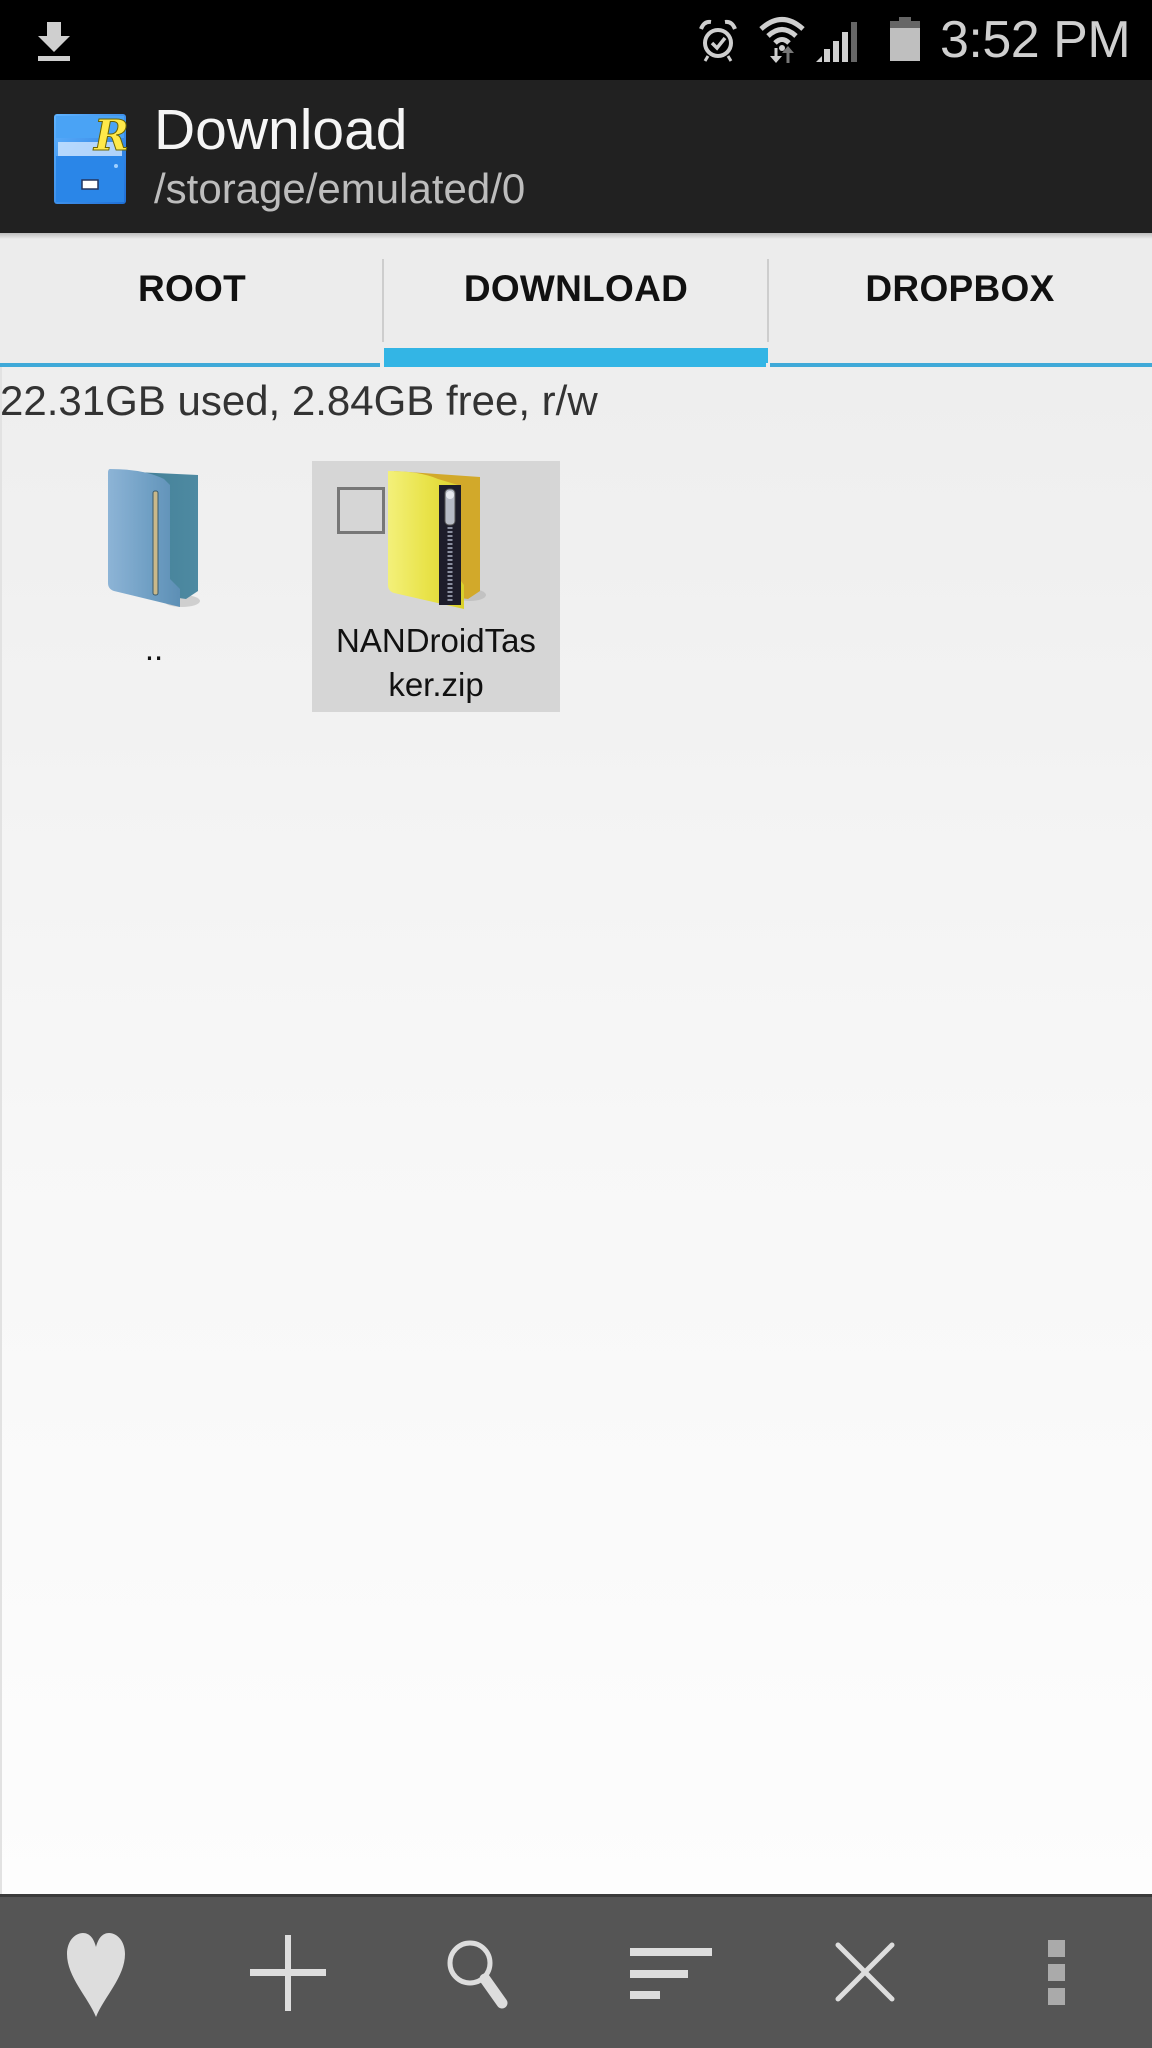 This screenshot has height=2048, width=1152. Describe the element at coordinates (960, 288) in the screenshot. I see `tab-dropbox-label: DROPBOX` at that location.